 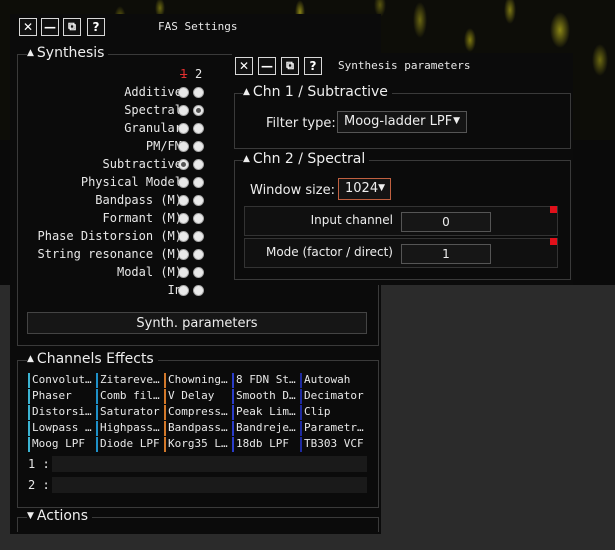 I want to click on chn2-header: ▲ Chn 2 / Spectral, so click(x=306, y=159).